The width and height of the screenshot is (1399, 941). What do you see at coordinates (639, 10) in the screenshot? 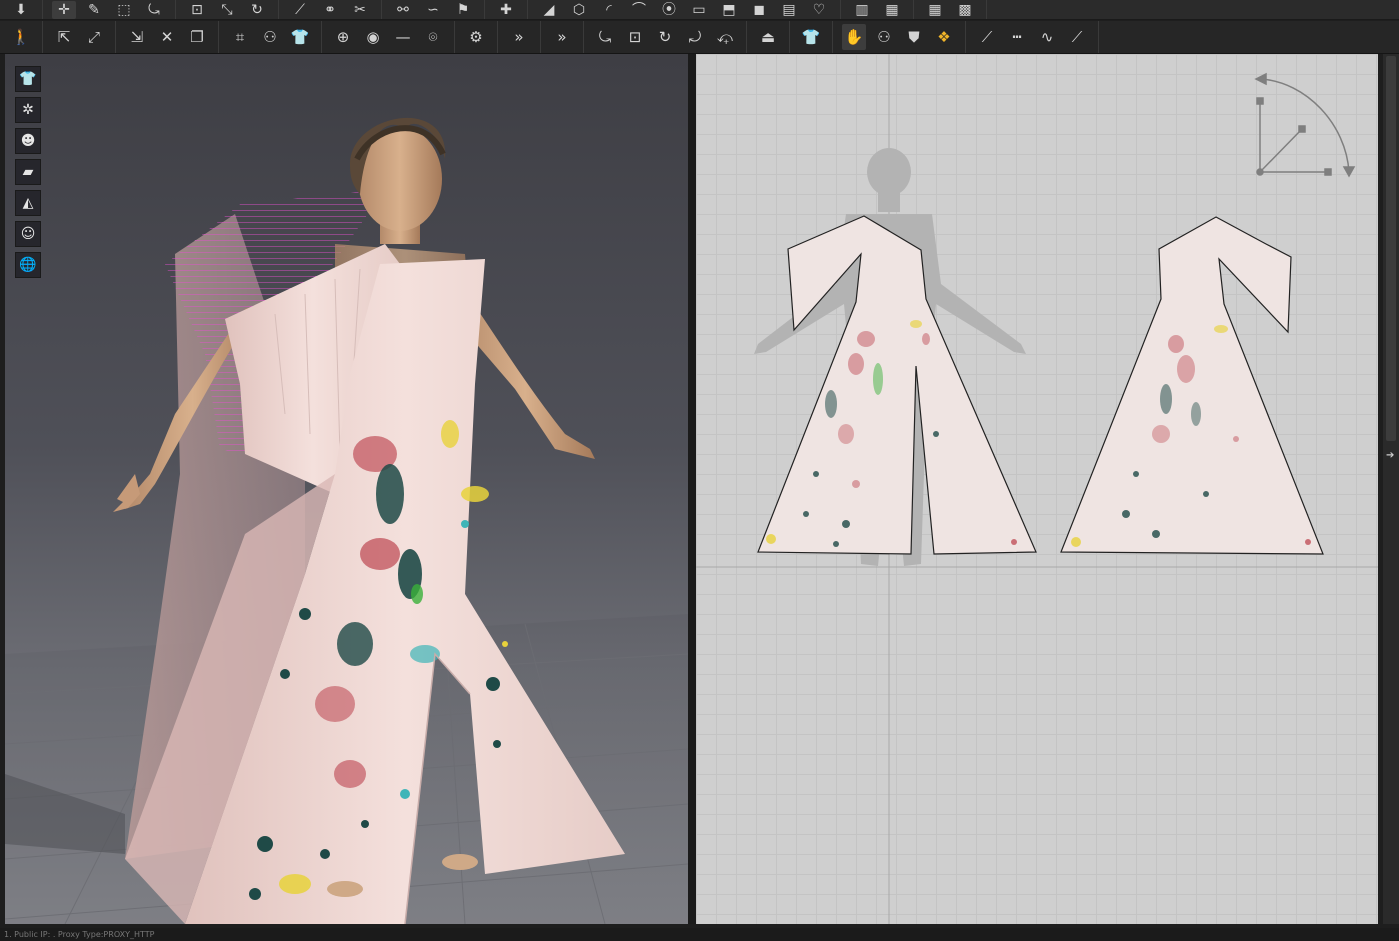
I see `curve-icon: ⌒` at bounding box center [639, 10].